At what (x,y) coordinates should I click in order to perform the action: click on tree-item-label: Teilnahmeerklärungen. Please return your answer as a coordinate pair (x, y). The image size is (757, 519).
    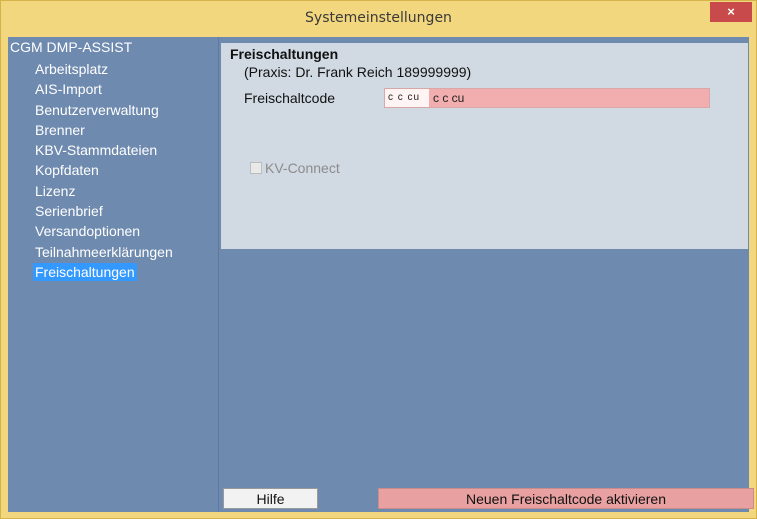
    Looking at the image, I should click on (104, 251).